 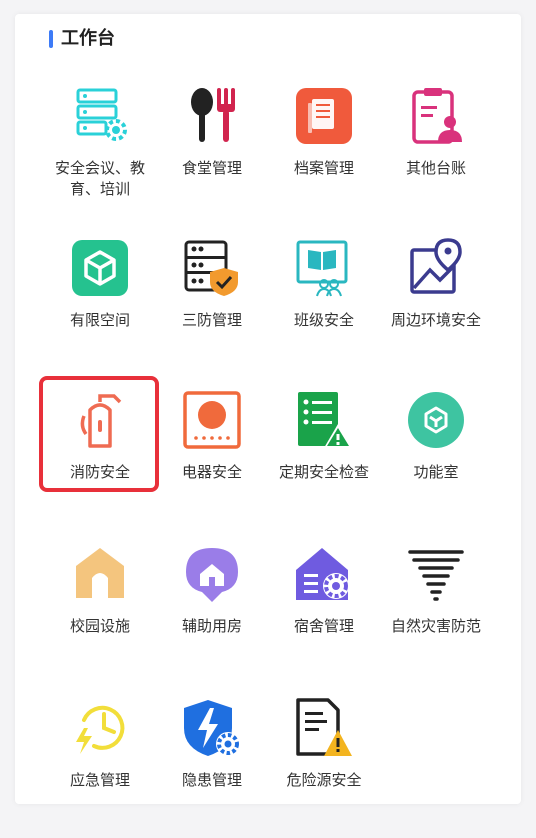 I want to click on app-tile-class-safety: 班级安全, so click(x=324, y=308).